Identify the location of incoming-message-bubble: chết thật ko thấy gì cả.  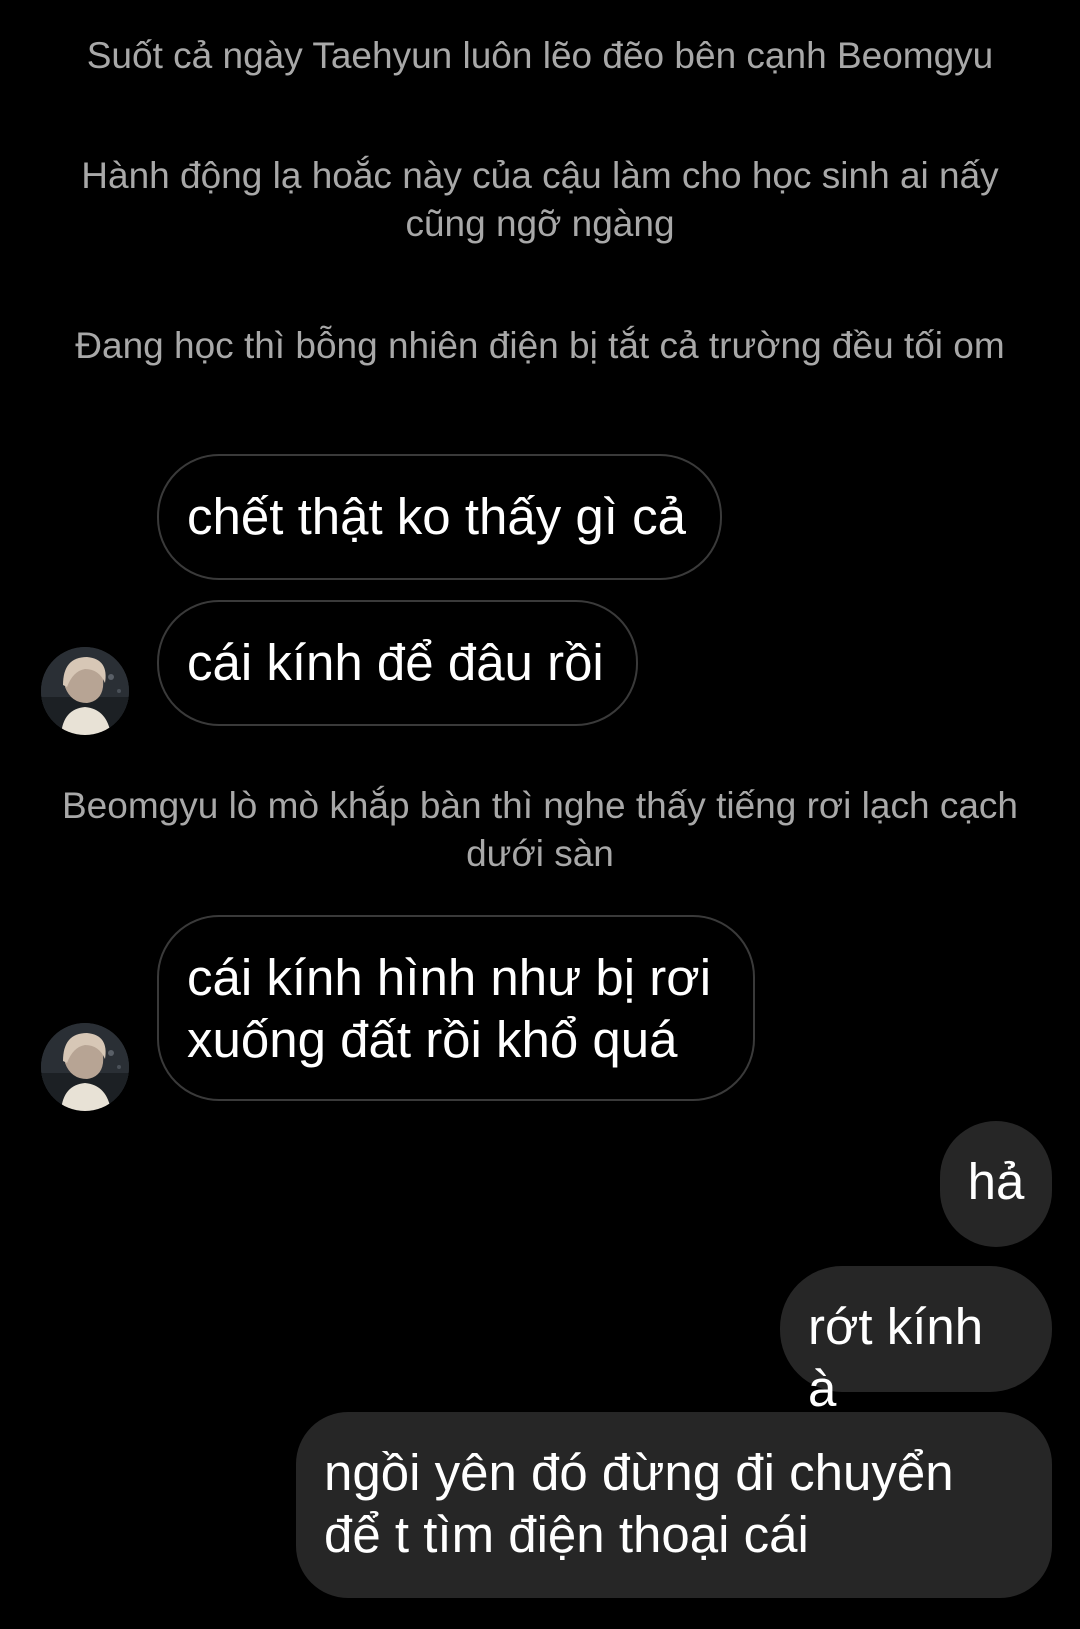
(439, 517).